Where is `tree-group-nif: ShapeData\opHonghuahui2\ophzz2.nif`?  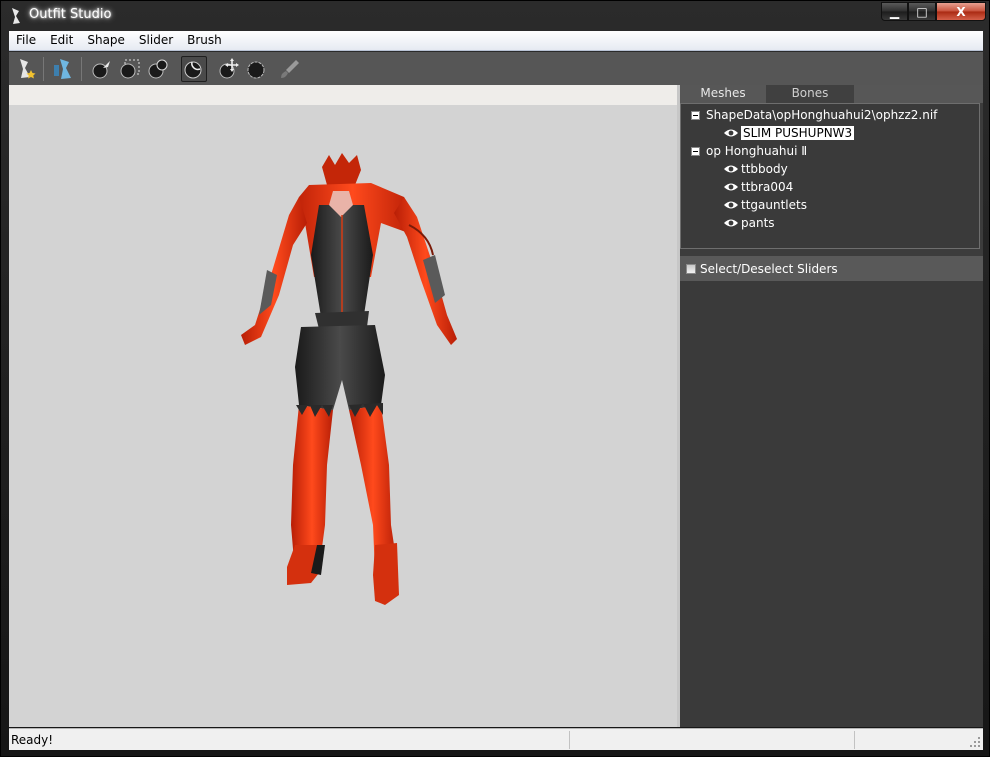
tree-group-nif: ShapeData\opHonghuahui2\ophzz2.nif is located at coordinates (814, 115).